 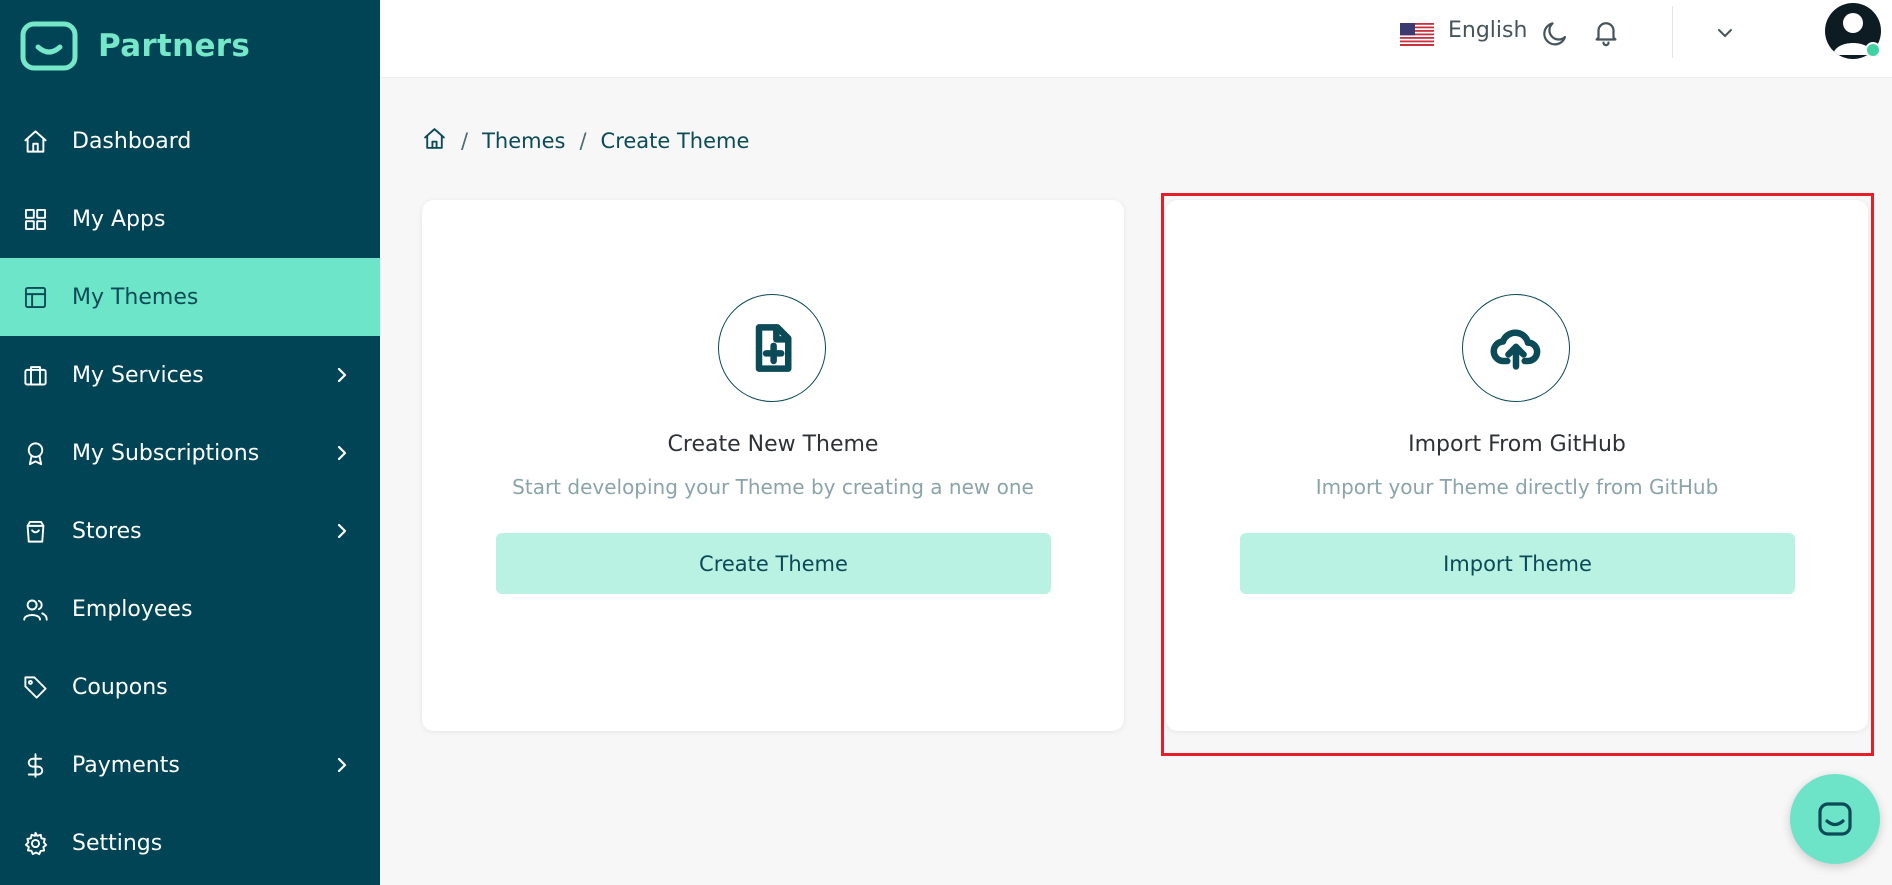 What do you see at coordinates (35, 843) in the screenshot?
I see `gear-icon` at bounding box center [35, 843].